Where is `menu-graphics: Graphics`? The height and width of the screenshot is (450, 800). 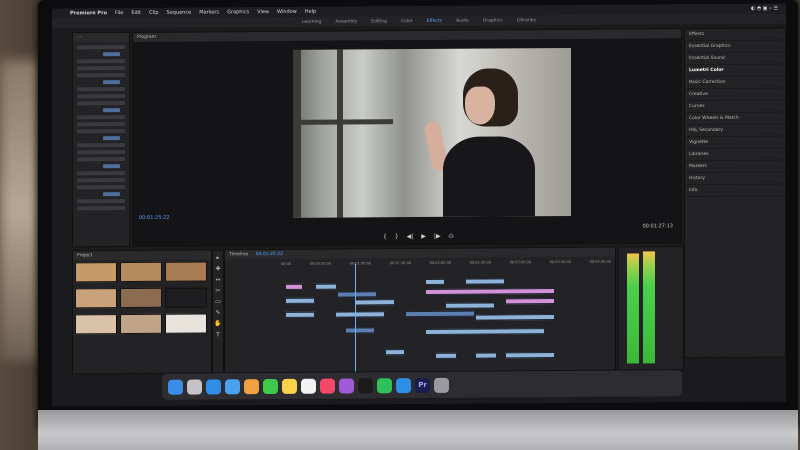
menu-graphics: Graphics is located at coordinates (238, 12).